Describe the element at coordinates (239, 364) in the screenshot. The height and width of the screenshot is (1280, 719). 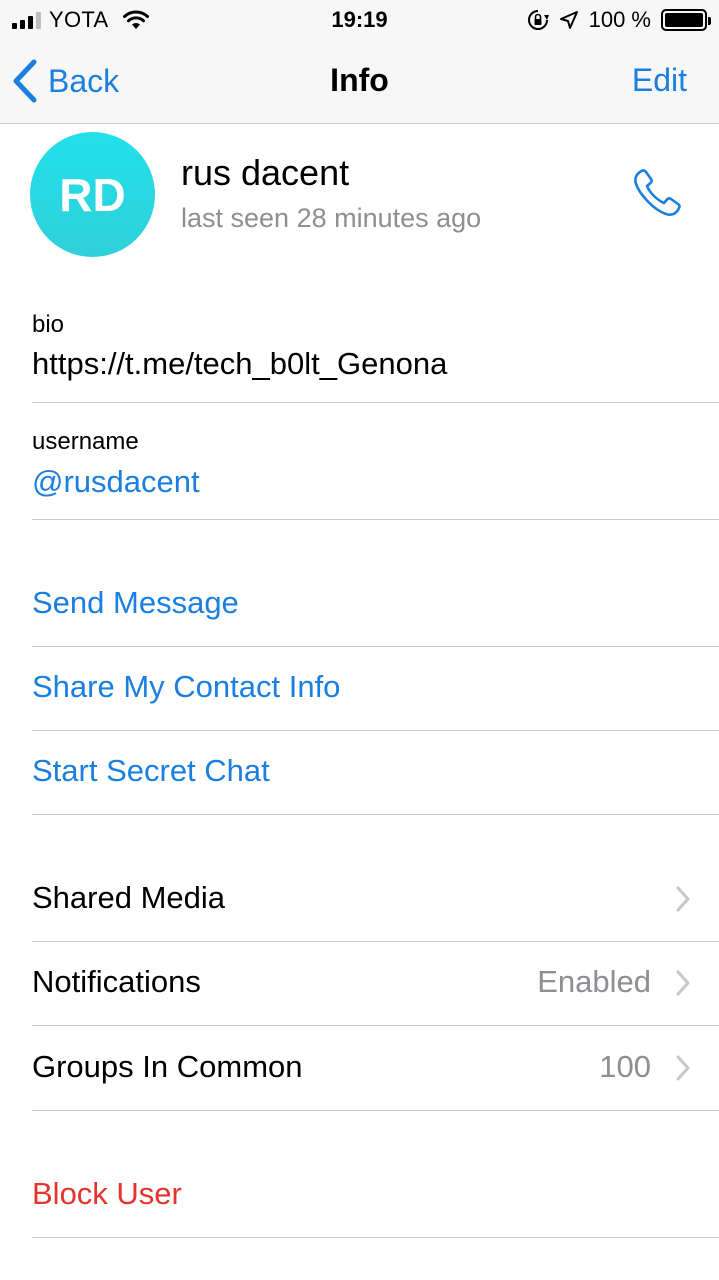
I see `bio-value: https://t.me/tech_b0lt_Genona` at that location.